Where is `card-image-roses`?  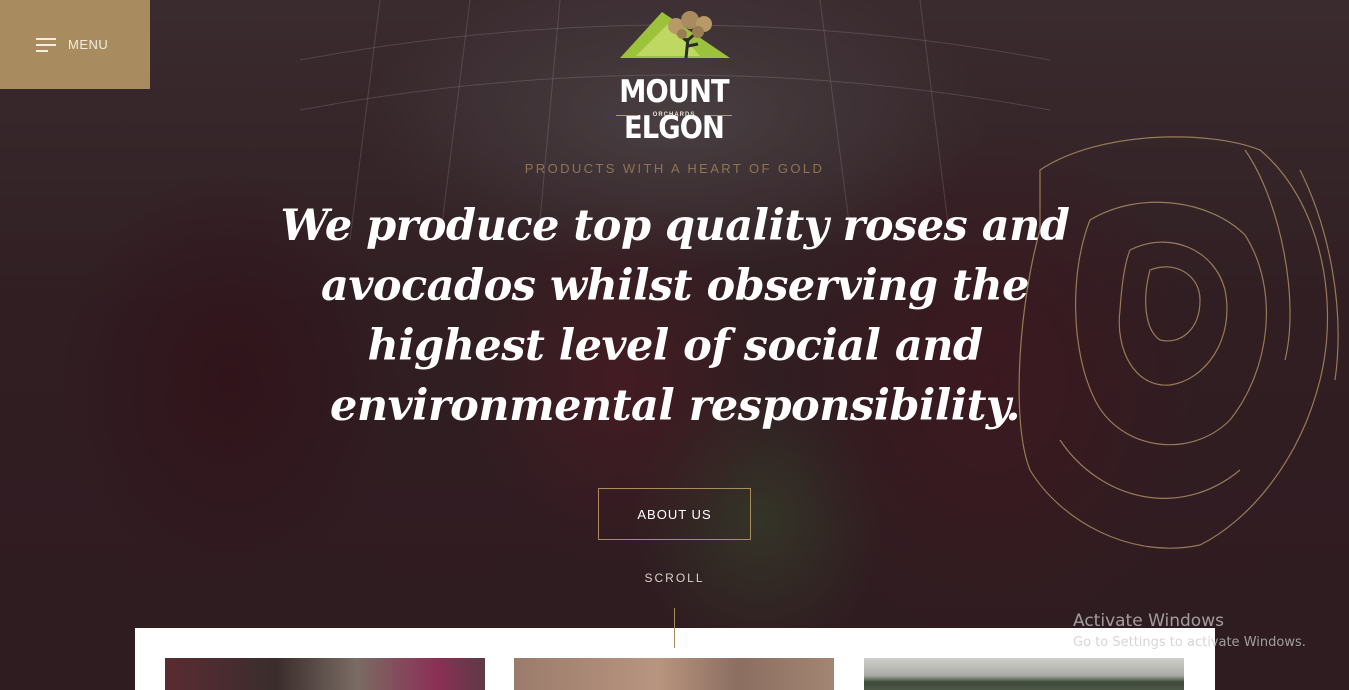
card-image-roses is located at coordinates (325, 674).